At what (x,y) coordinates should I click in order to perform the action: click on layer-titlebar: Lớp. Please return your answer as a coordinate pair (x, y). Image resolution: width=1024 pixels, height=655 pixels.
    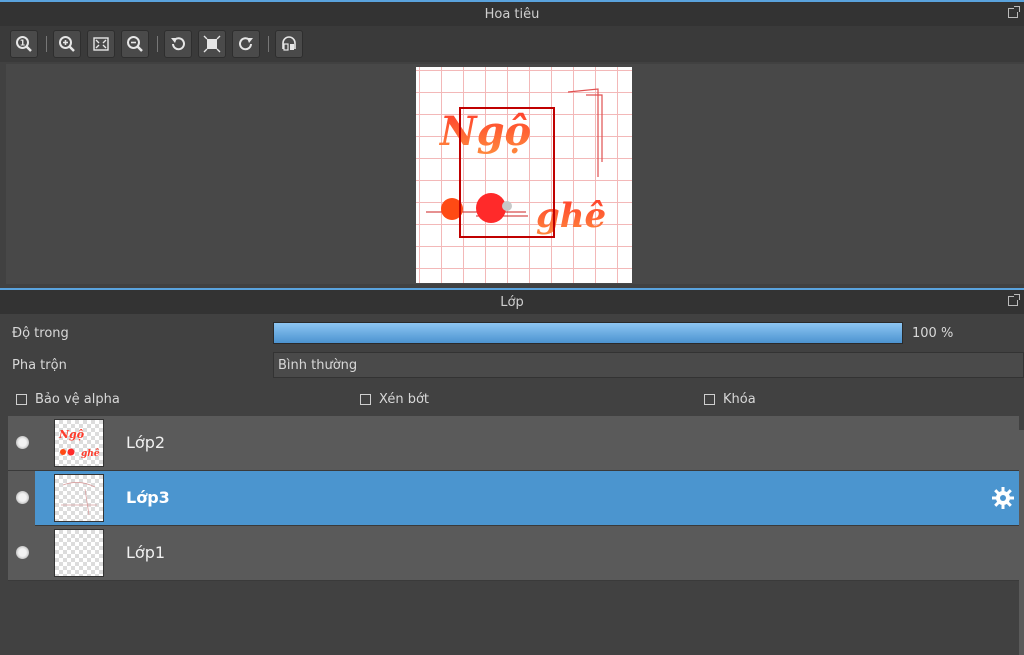
    Looking at the image, I should click on (512, 301).